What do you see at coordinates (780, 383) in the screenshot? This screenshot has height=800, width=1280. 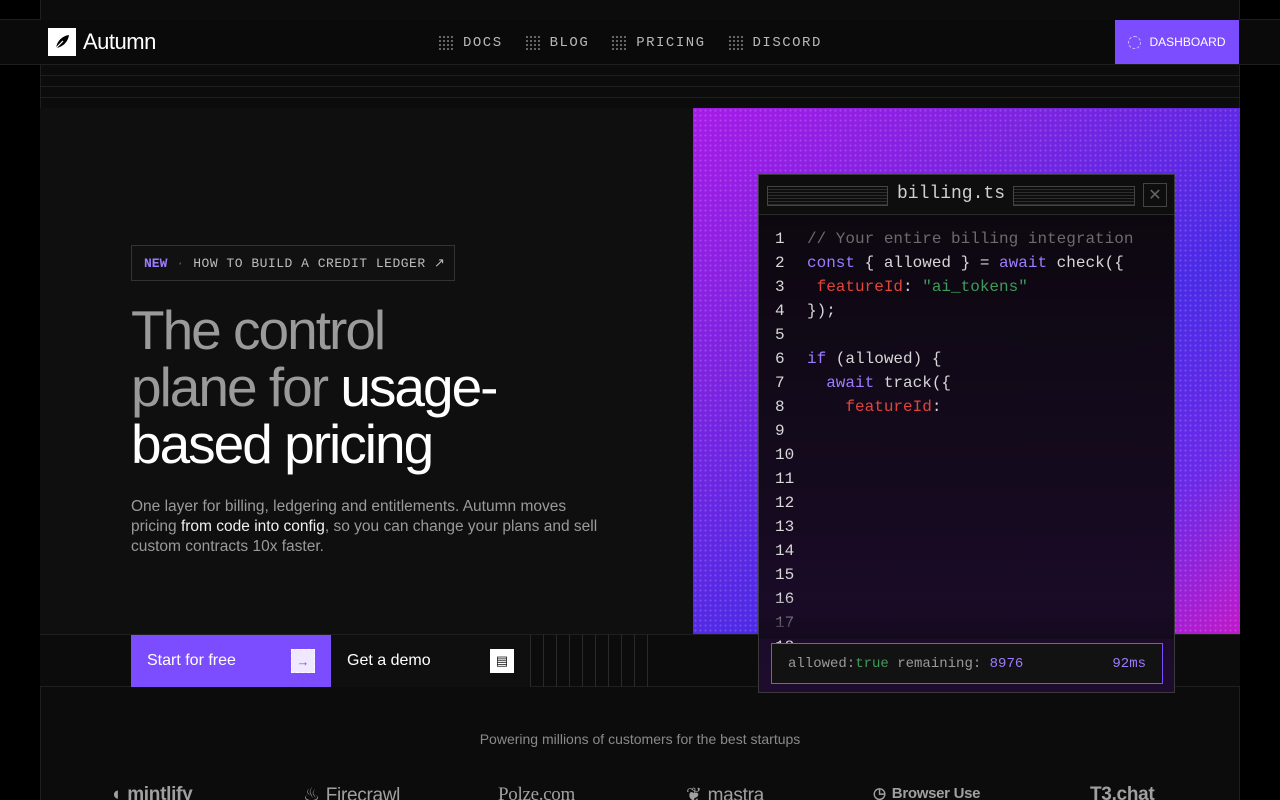 I see `line-number: 7` at bounding box center [780, 383].